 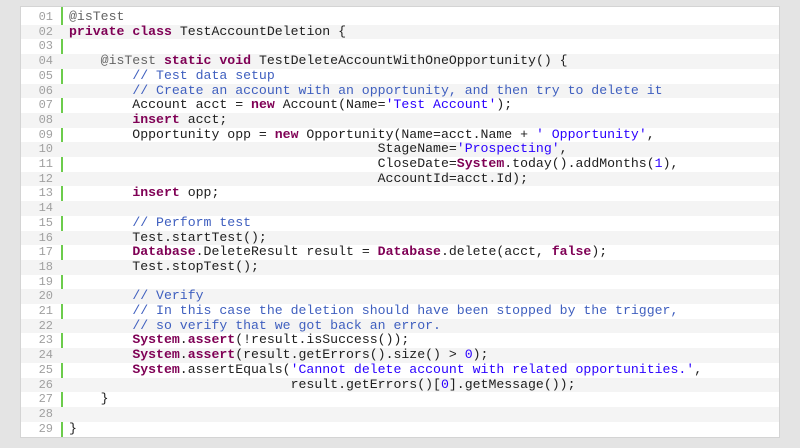 I want to click on code-token: result.getErrors()[, so click(x=255, y=384).